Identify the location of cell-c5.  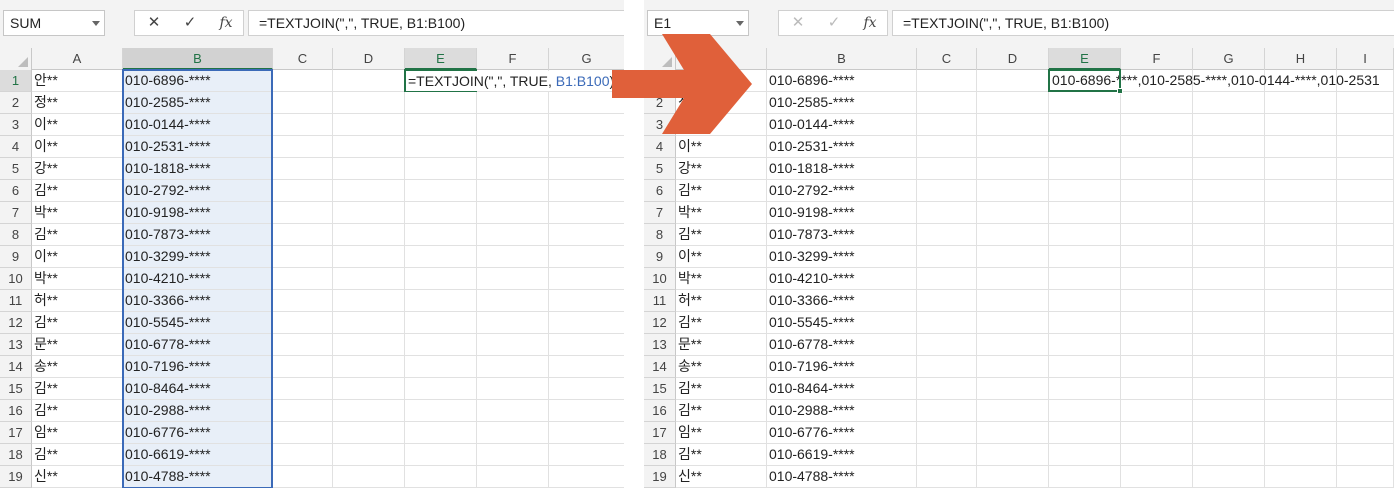
(303, 169).